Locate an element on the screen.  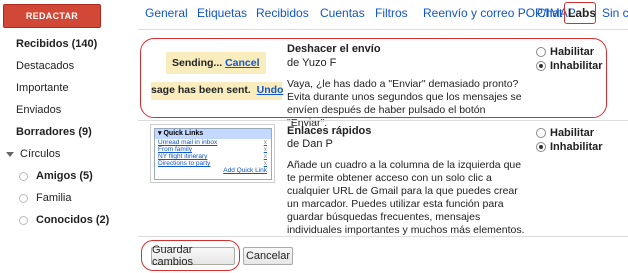
lab-title: Deshacer el envío is located at coordinates (334, 49).